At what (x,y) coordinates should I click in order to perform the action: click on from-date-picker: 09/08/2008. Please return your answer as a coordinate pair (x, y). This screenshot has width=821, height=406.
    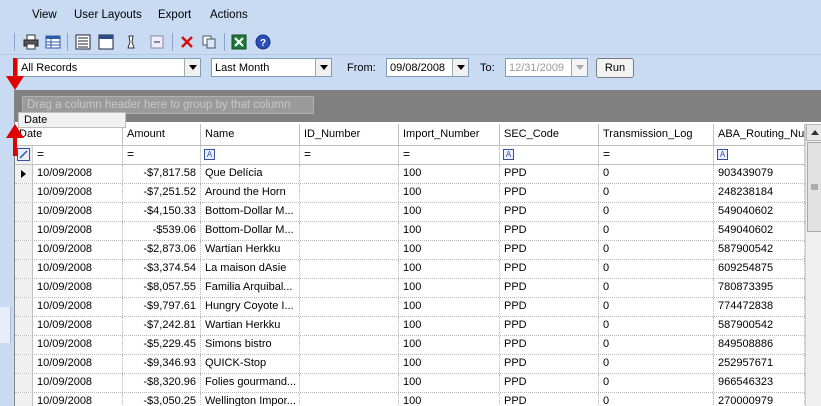
    Looking at the image, I should click on (427, 67).